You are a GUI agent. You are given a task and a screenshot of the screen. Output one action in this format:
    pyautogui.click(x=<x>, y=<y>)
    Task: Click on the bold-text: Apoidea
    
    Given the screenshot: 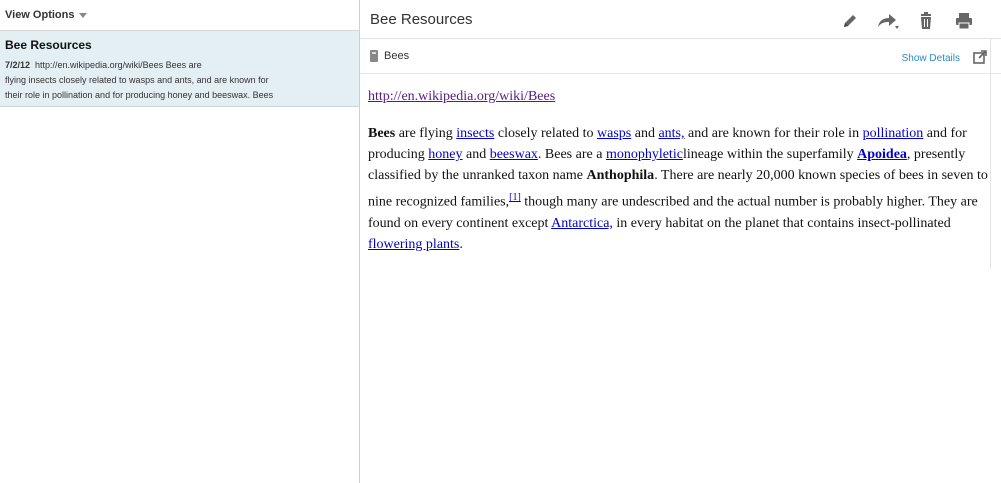 What is the action you would take?
    pyautogui.click(x=882, y=154)
    